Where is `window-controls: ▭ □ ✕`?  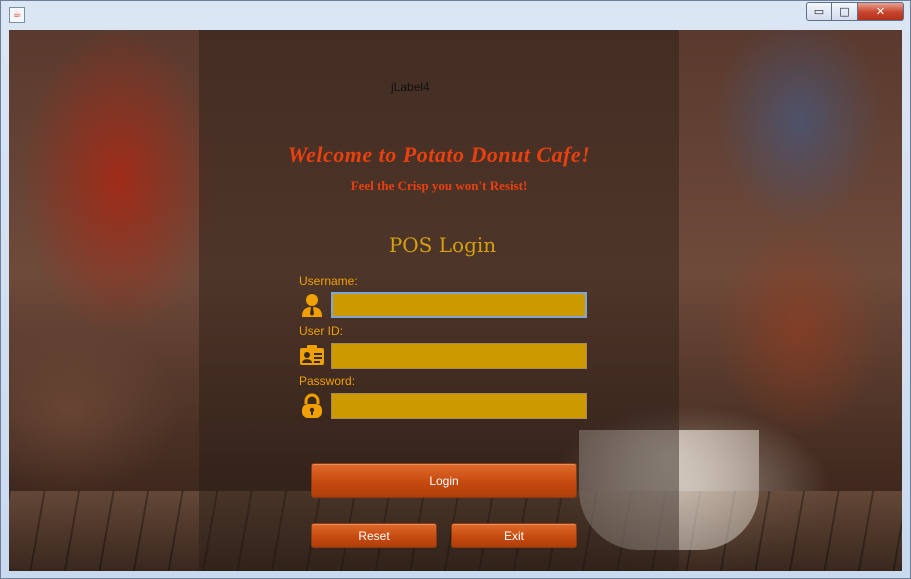 window-controls: ▭ □ ✕ is located at coordinates (855, 11).